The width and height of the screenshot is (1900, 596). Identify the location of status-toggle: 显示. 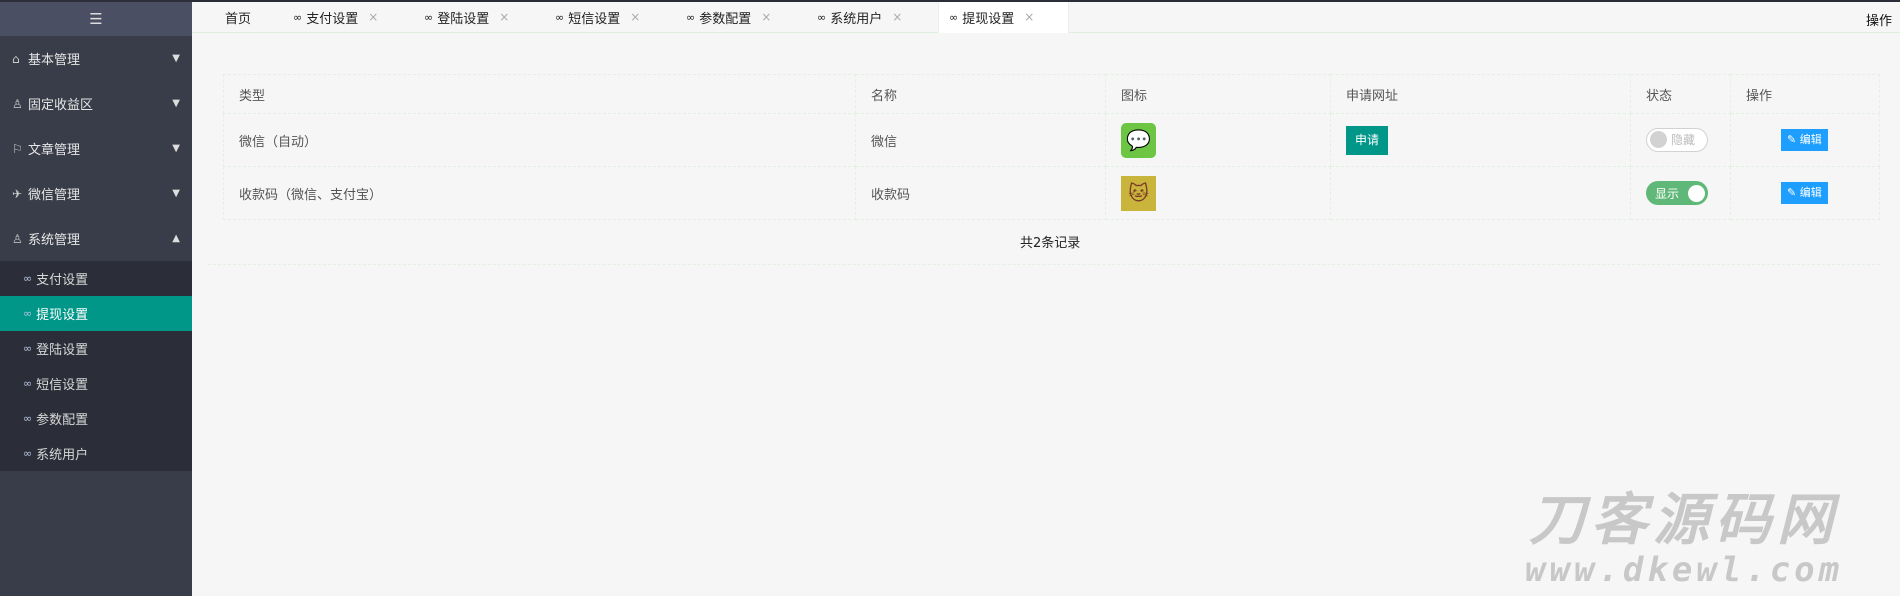
(1677, 193).